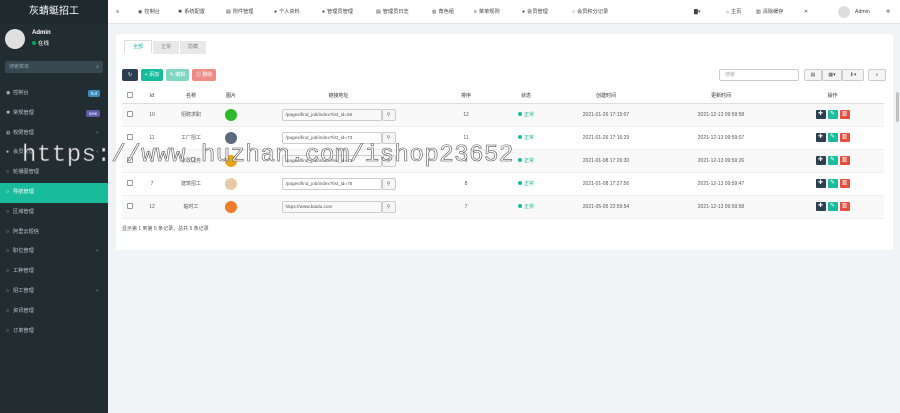 This screenshot has height=413, width=900. What do you see at coordinates (166, 47) in the screenshot?
I see `tab-normal: 正常` at bounding box center [166, 47].